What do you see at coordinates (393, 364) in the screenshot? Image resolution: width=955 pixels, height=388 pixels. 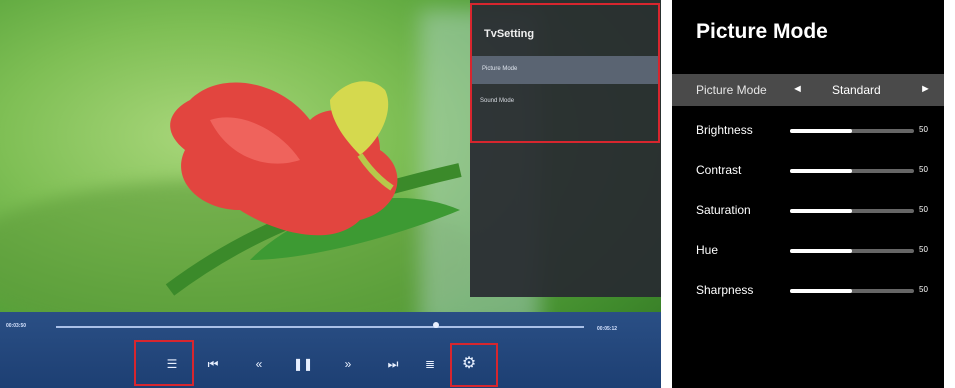 I see `next-icon: ⏭` at bounding box center [393, 364].